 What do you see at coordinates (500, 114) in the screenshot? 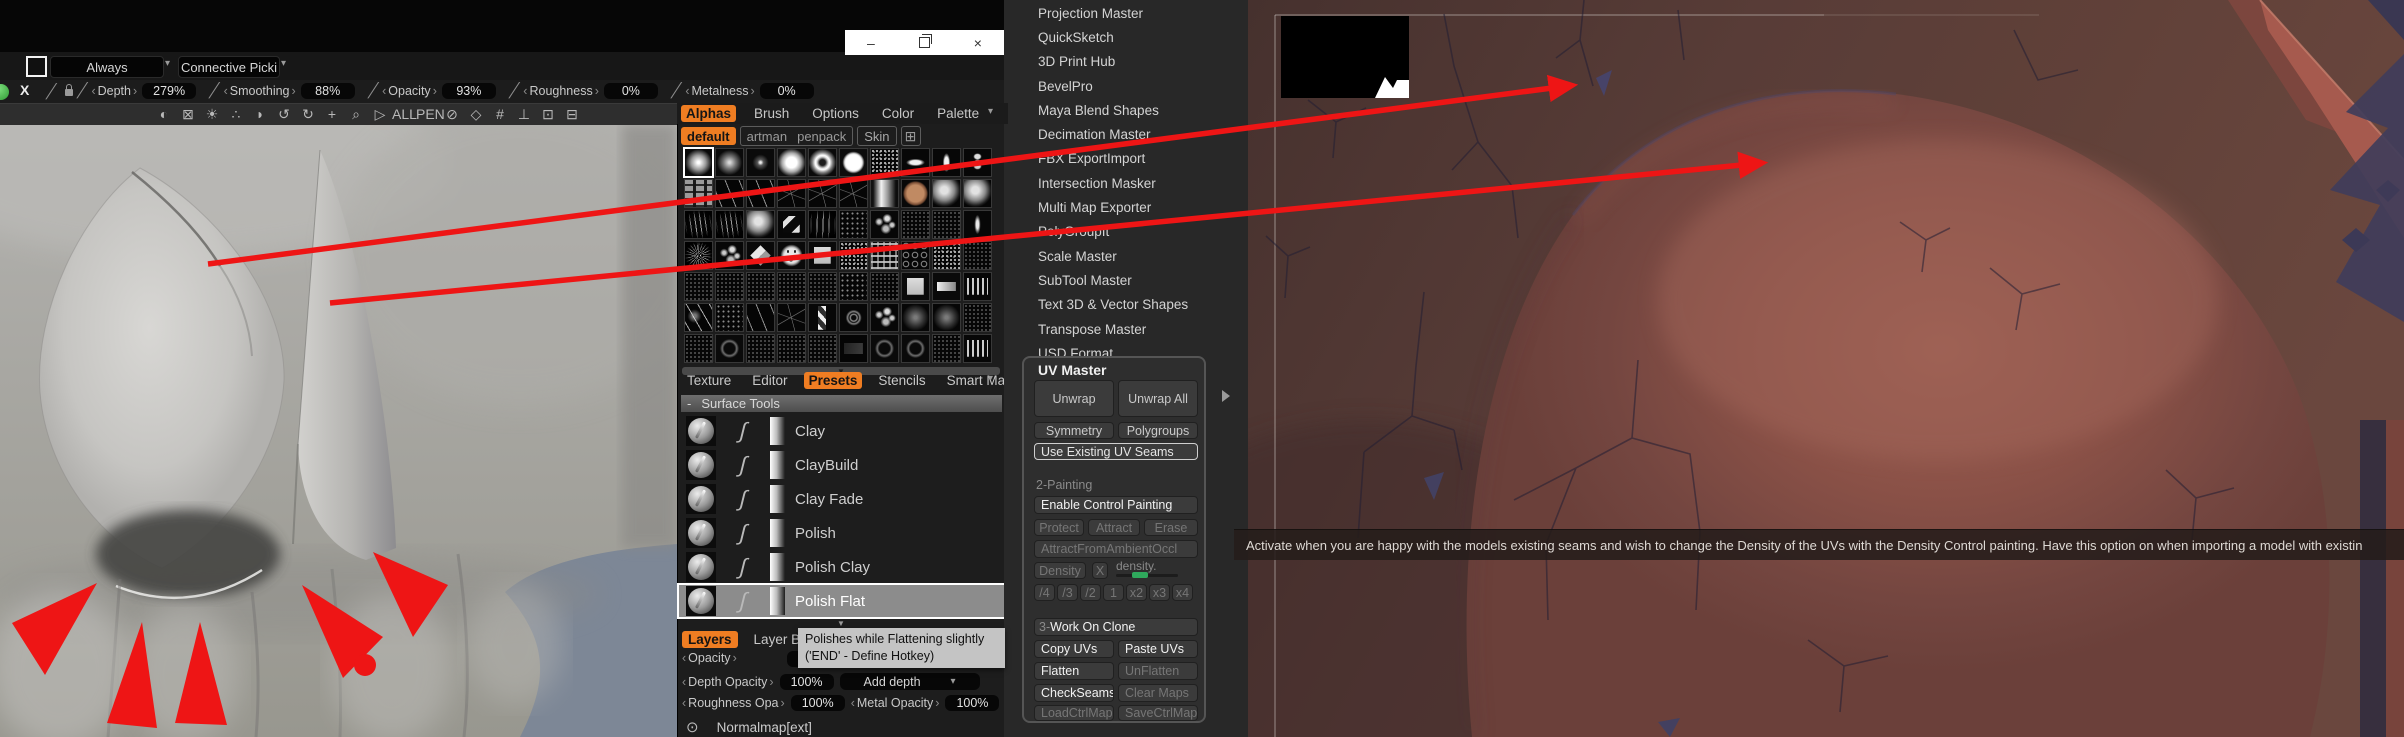
I see `grid-icon: #` at bounding box center [500, 114].